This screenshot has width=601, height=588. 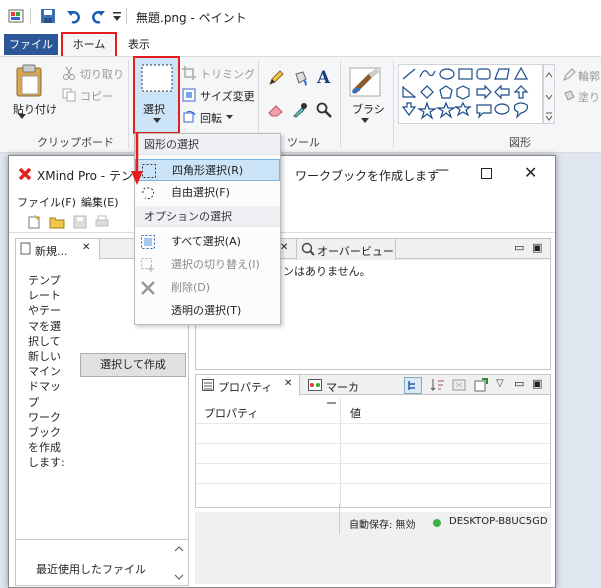 What do you see at coordinates (470, 94) in the screenshot?
I see `shapes-gallery` at bounding box center [470, 94].